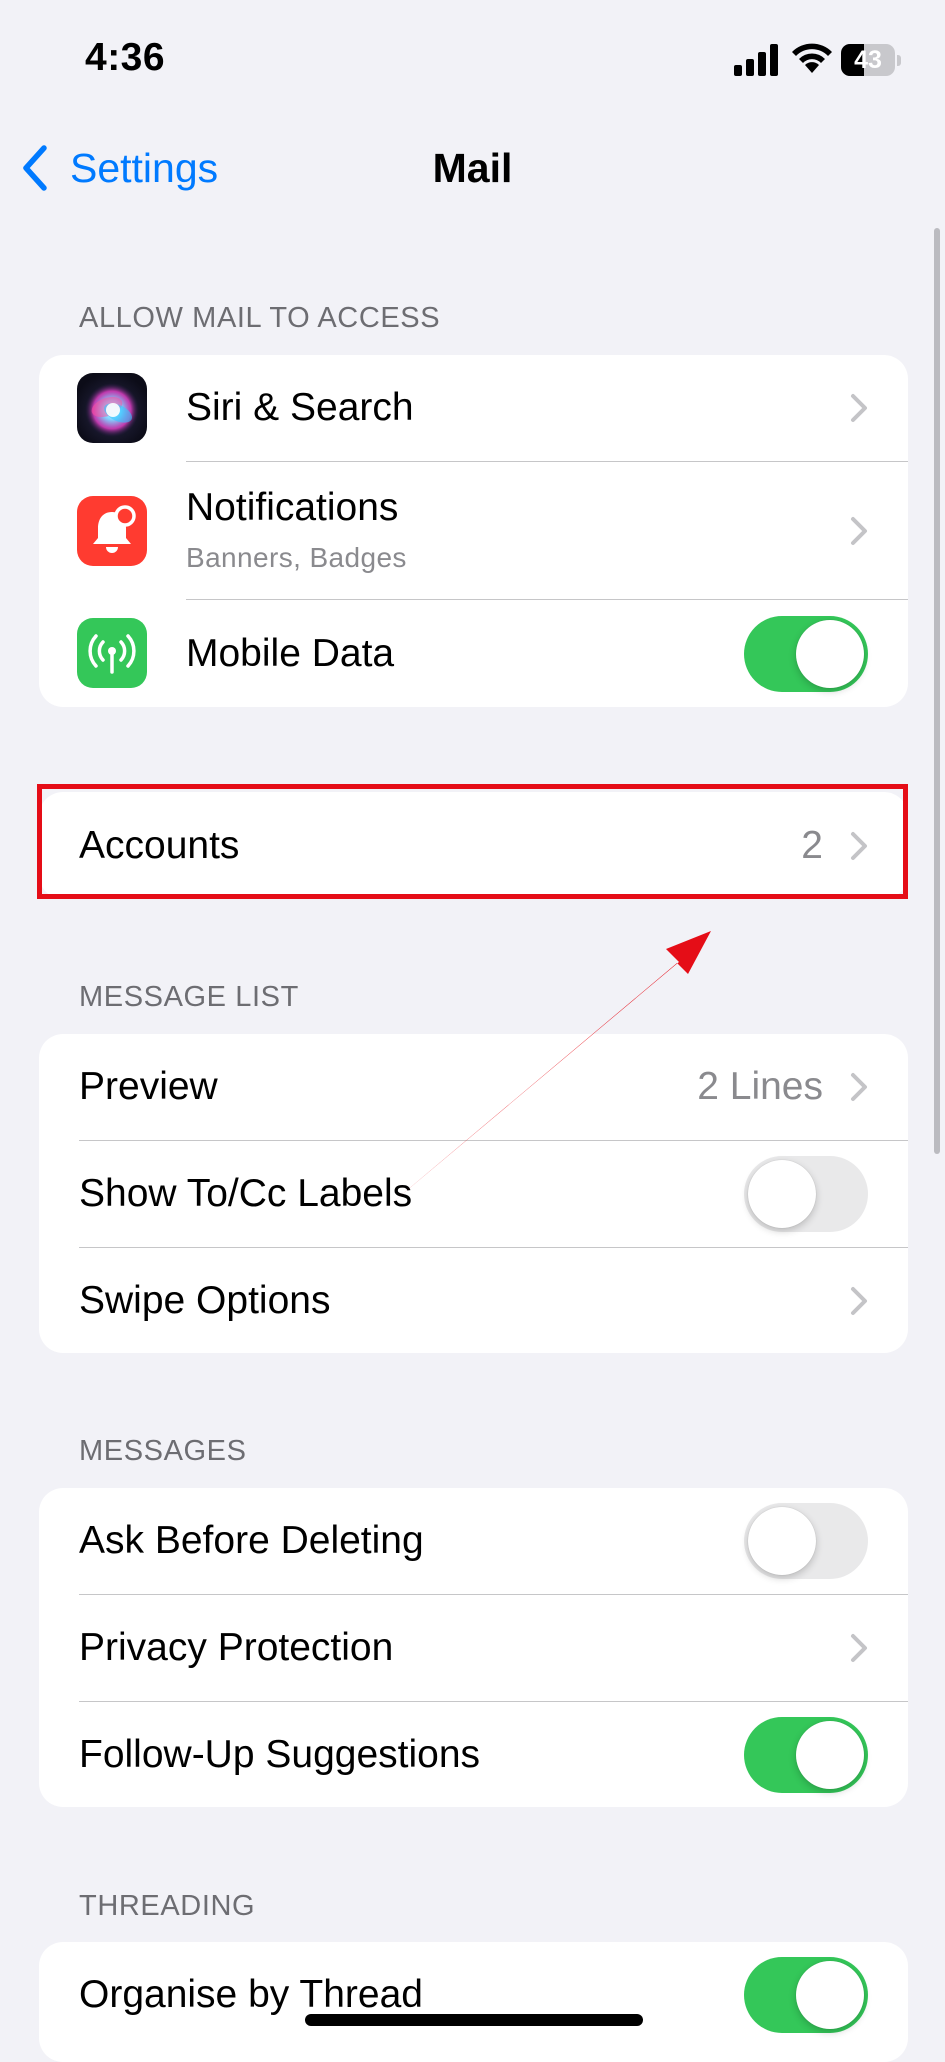  Describe the element at coordinates (125, 57) in the screenshot. I see `status-time: 4:36` at that location.